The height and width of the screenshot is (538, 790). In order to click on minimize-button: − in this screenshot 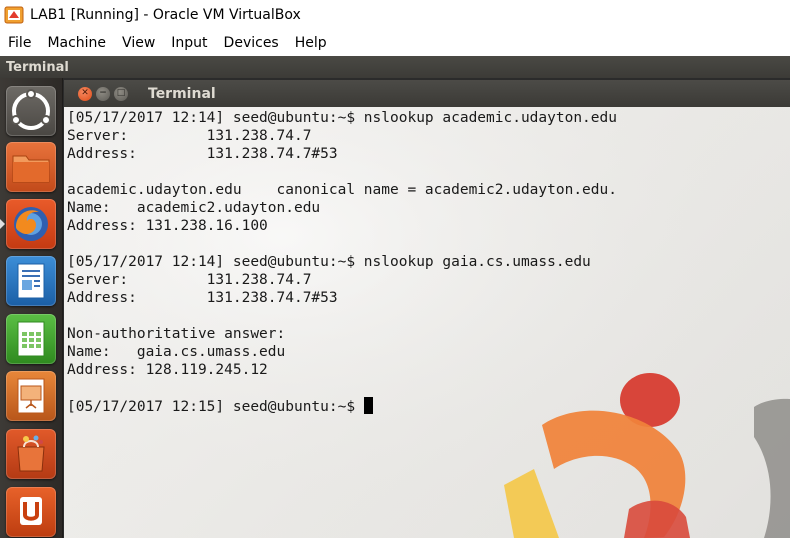, I will do `click(103, 93)`.